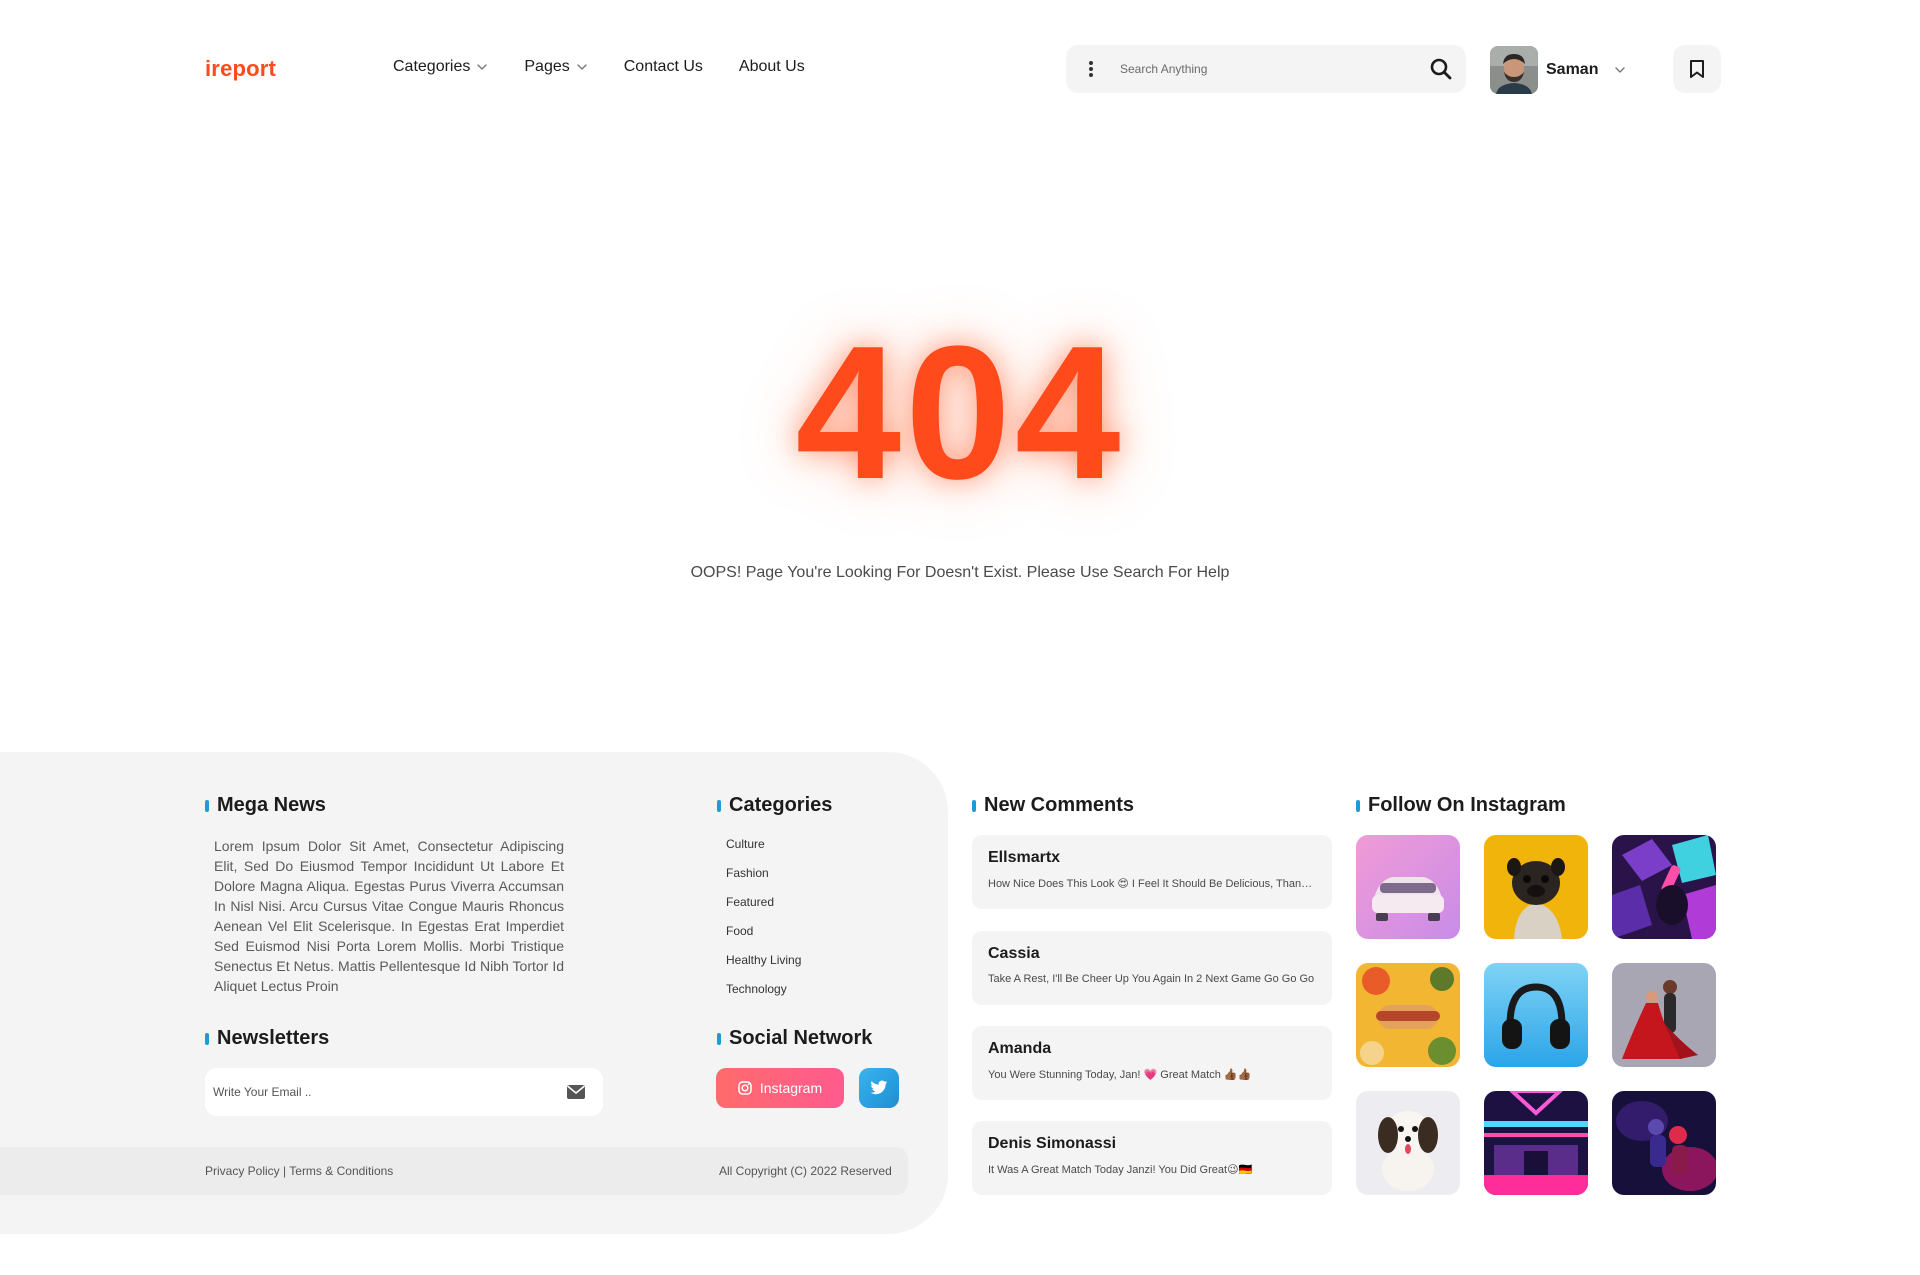 The height and width of the screenshot is (1275, 1920). Describe the element at coordinates (599, 67) in the screenshot. I see `main-nav: Categories Pages Contact Us About Us` at that location.